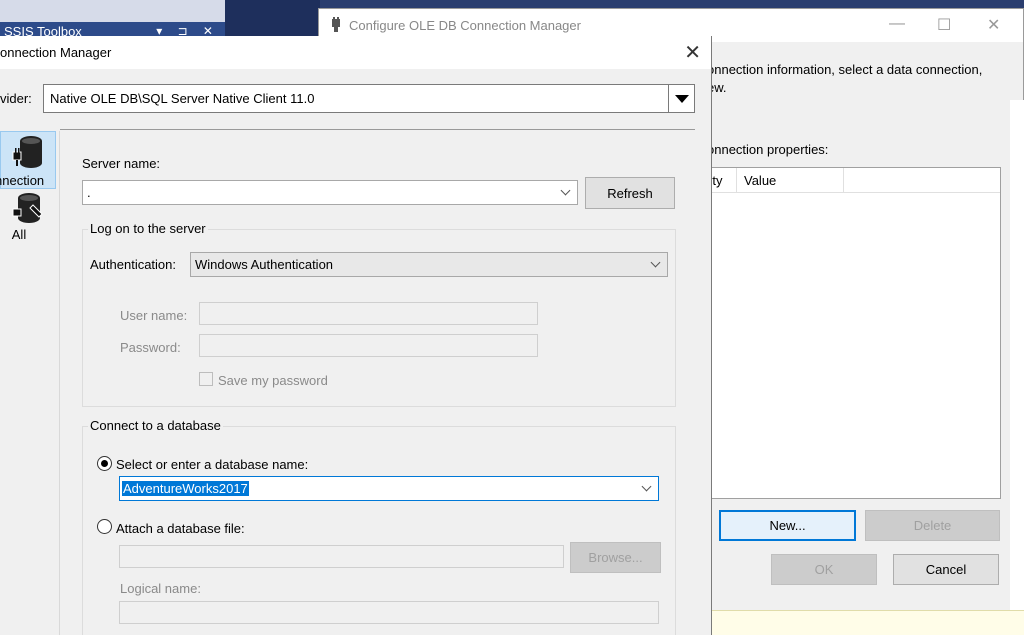 The height and width of the screenshot is (635, 1024). Describe the element at coordinates (336, 24) in the screenshot. I see `plug-icon` at that location.